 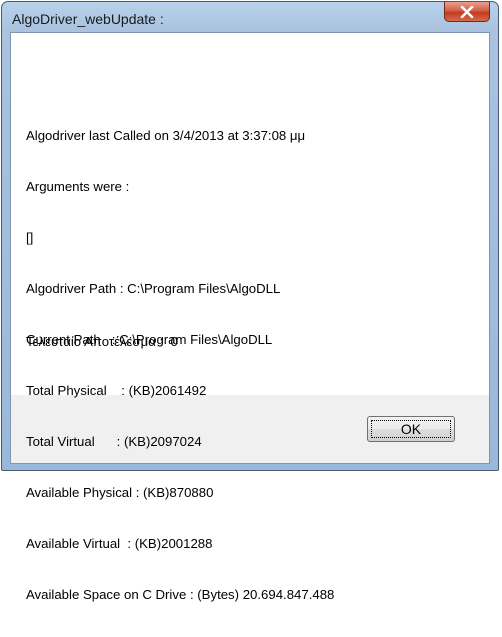 I want to click on message-line-total-physical: Total Physical : (KB)2061492, so click(x=116, y=390).